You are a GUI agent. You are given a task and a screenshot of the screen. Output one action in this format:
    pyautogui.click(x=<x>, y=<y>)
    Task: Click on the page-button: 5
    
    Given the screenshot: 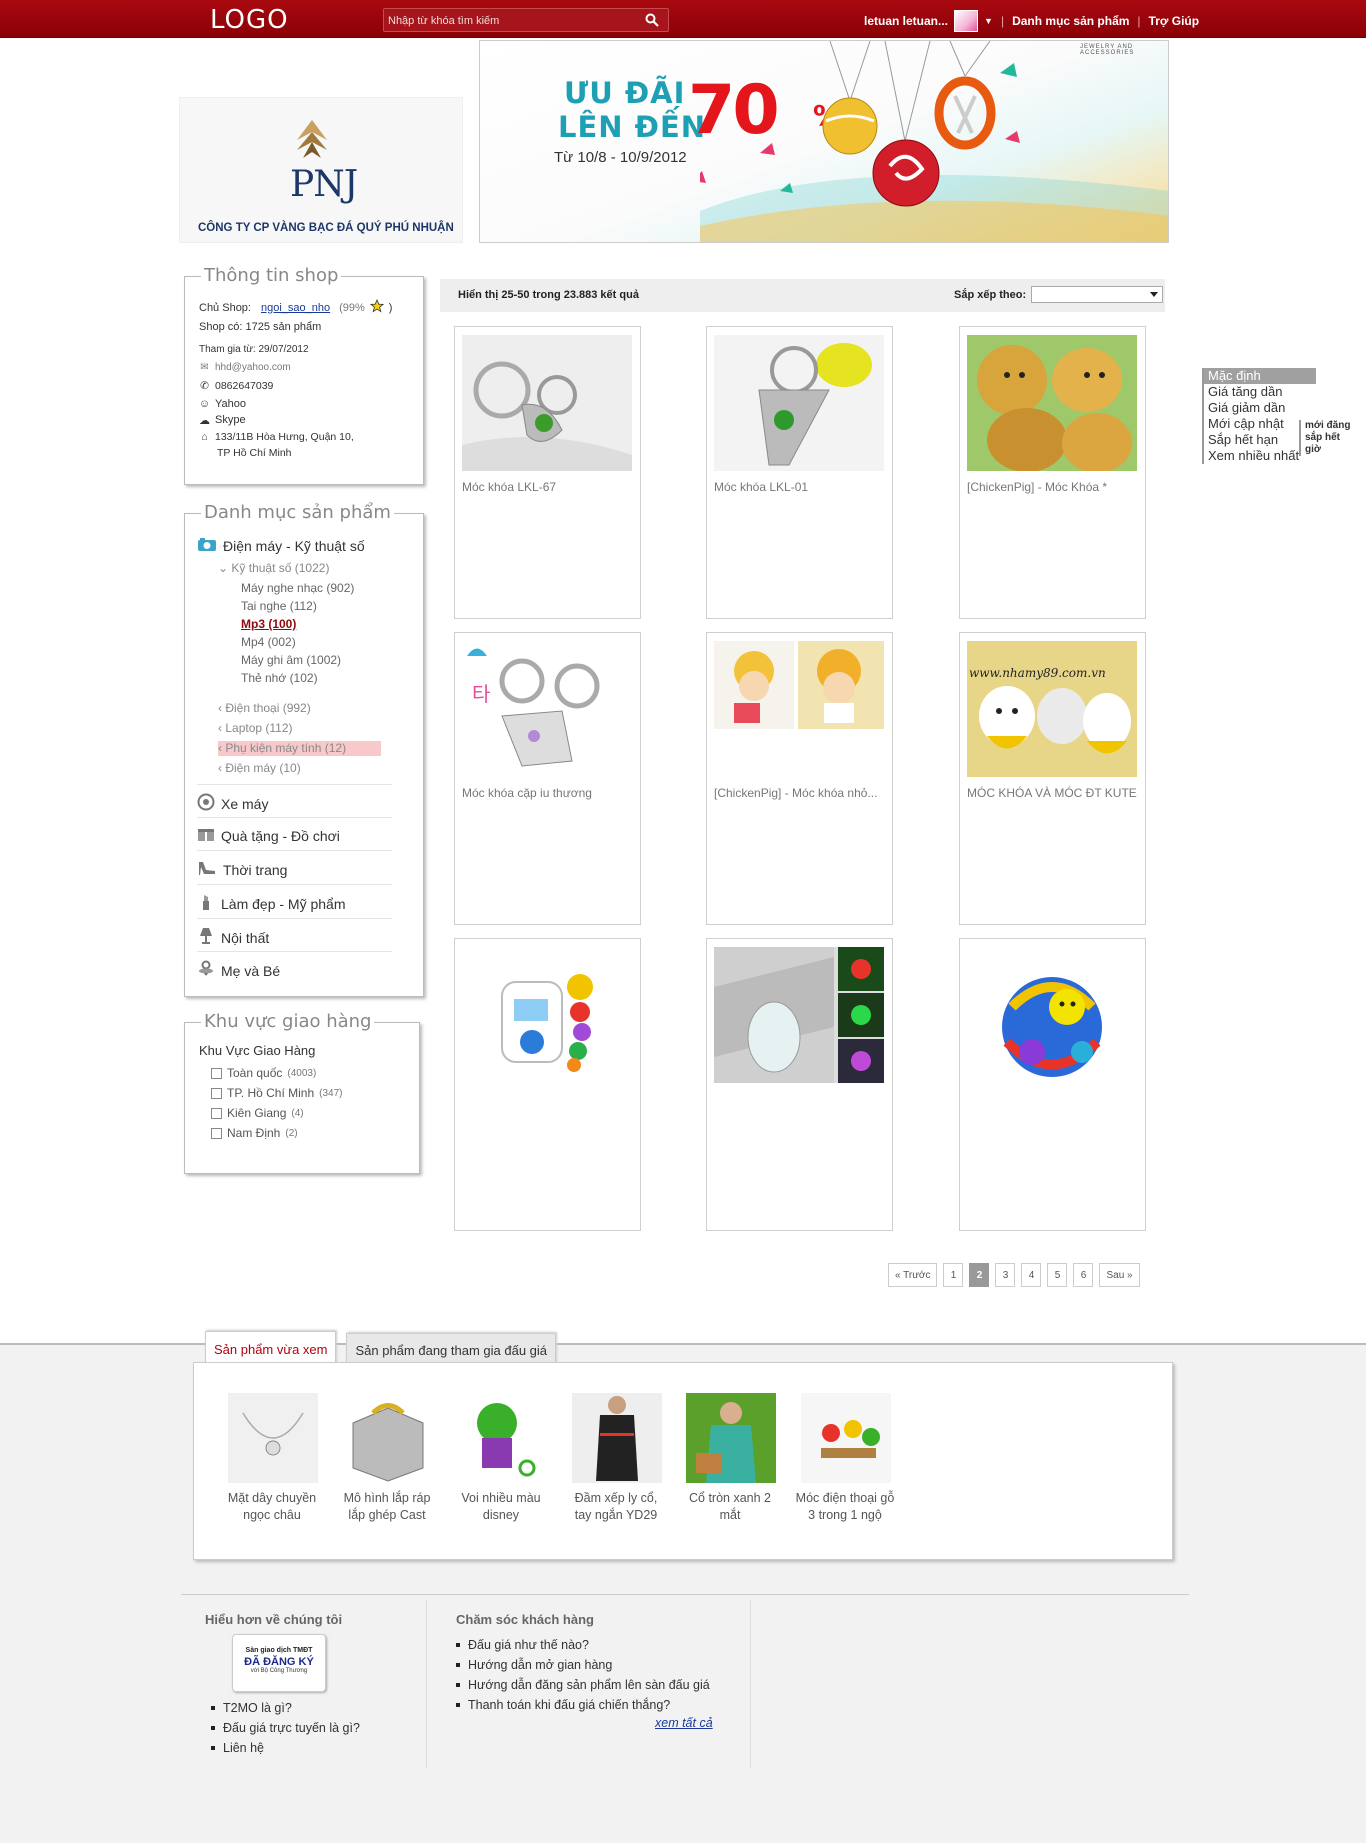 What is the action you would take?
    pyautogui.click(x=1057, y=1275)
    